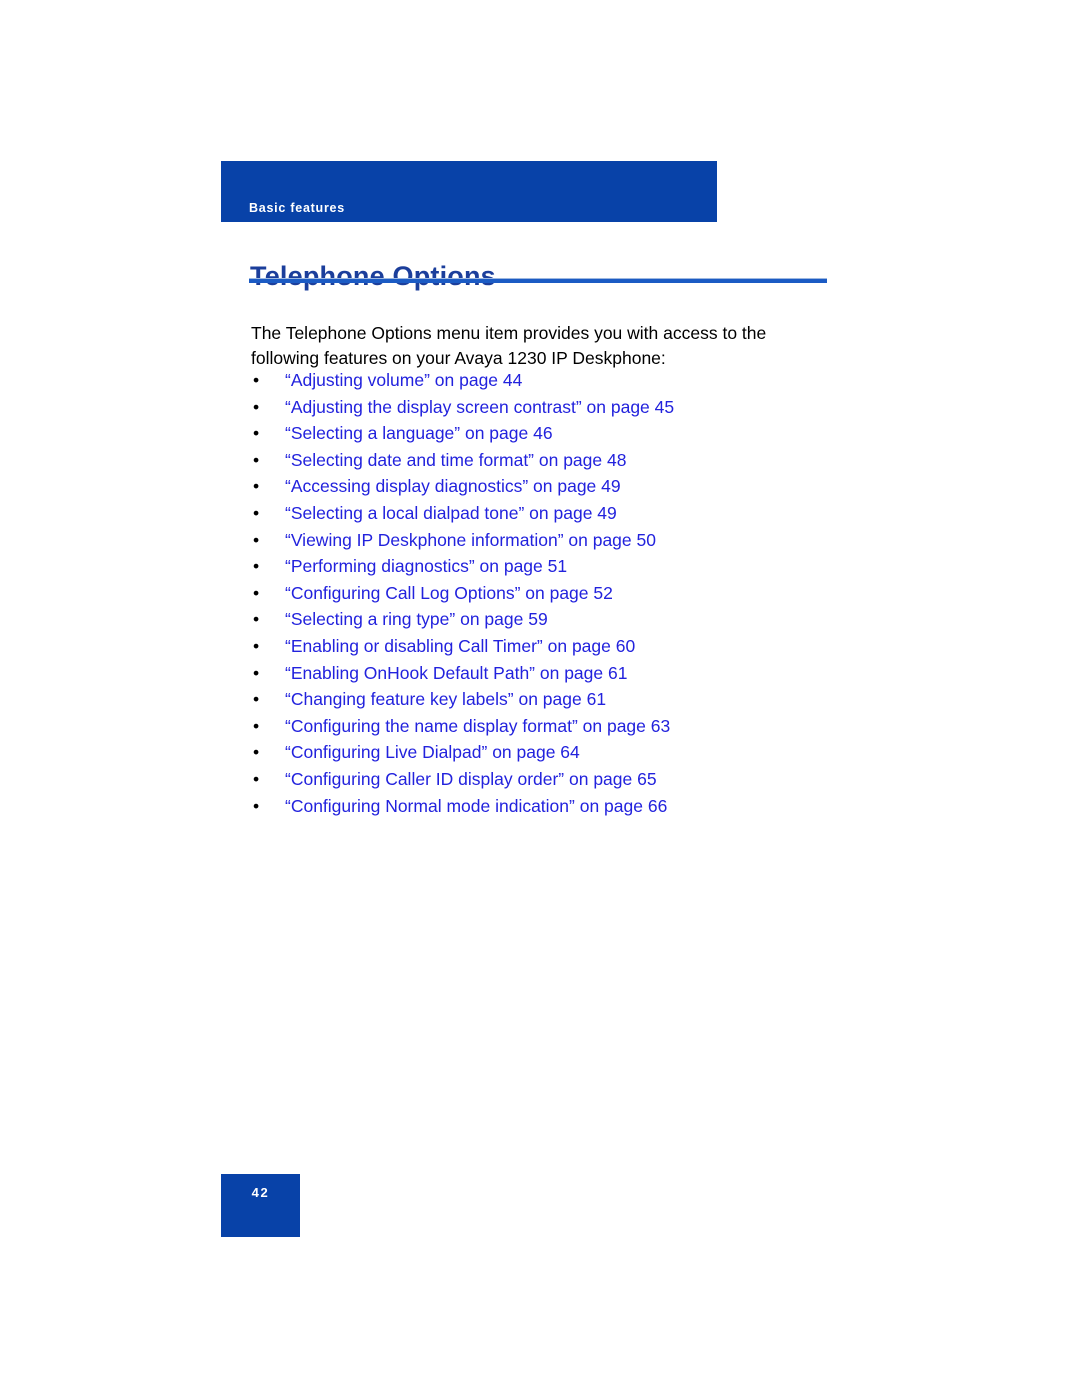 The width and height of the screenshot is (1080, 1397). Describe the element at coordinates (551, 380) in the screenshot. I see `list-item: • “Adjusting volume” on page 44` at that location.